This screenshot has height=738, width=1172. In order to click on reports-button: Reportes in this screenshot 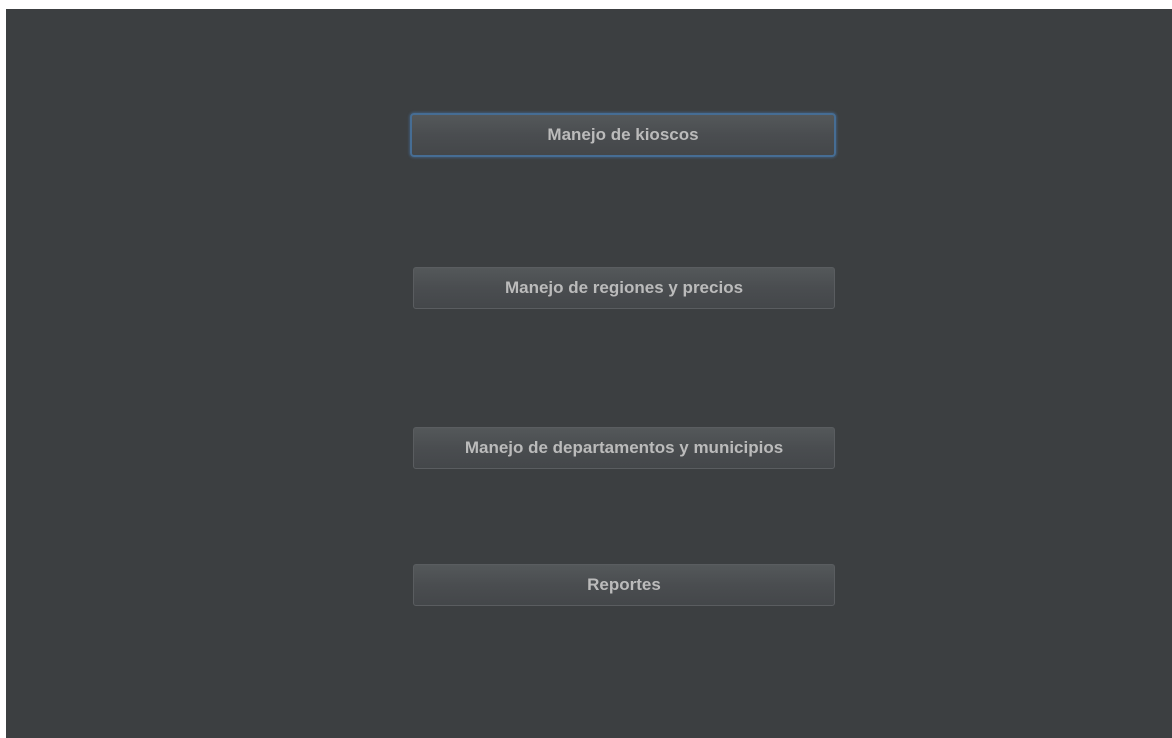, I will do `click(624, 585)`.